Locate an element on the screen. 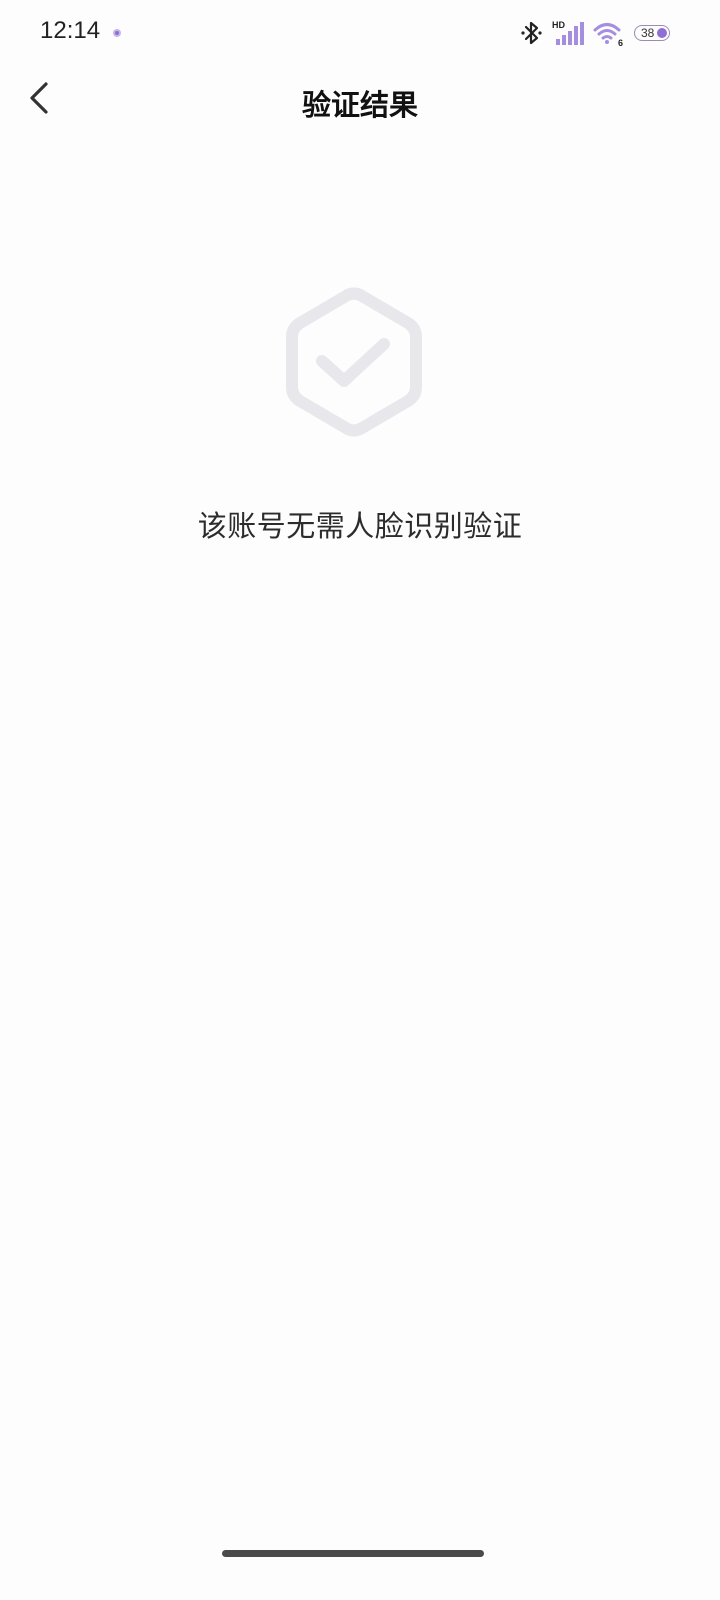 The image size is (720, 1600). battery-percent: 38 is located at coordinates (648, 32).